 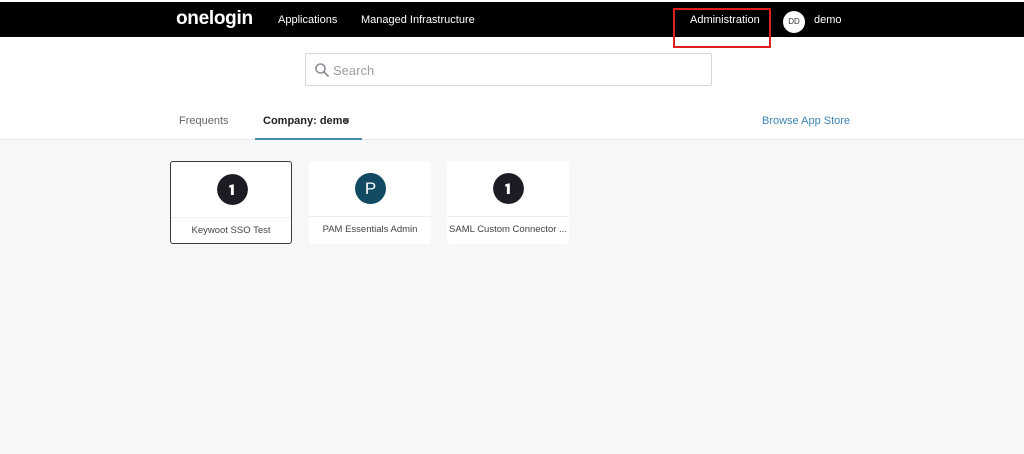 What do you see at coordinates (308, 139) in the screenshot?
I see `active-tab-indicator` at bounding box center [308, 139].